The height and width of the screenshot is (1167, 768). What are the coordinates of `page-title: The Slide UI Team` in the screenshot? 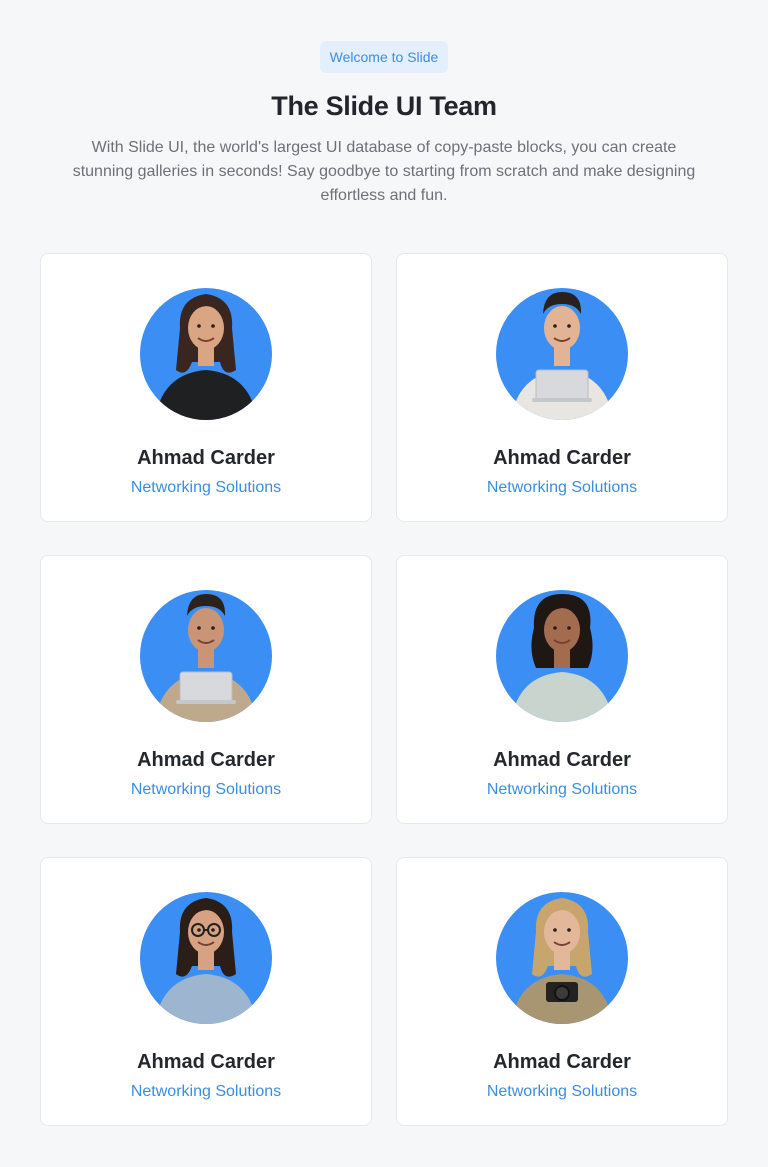 It's located at (384, 106).